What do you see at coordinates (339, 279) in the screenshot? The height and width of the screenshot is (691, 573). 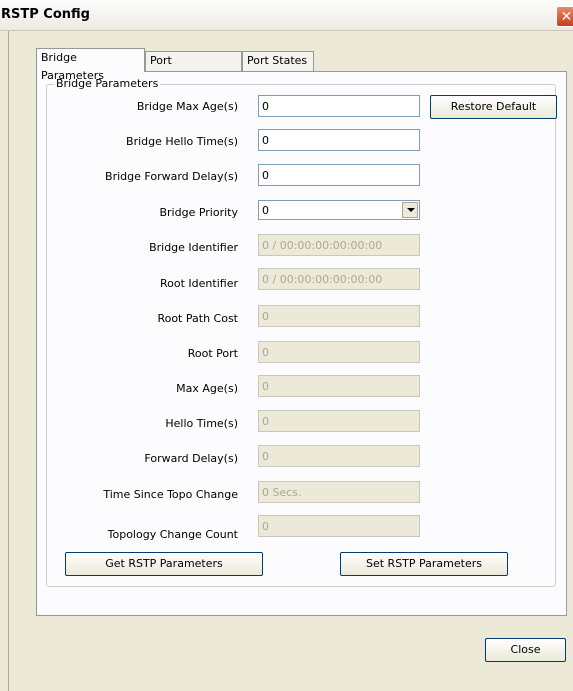 I see `root-identifier-field` at bounding box center [339, 279].